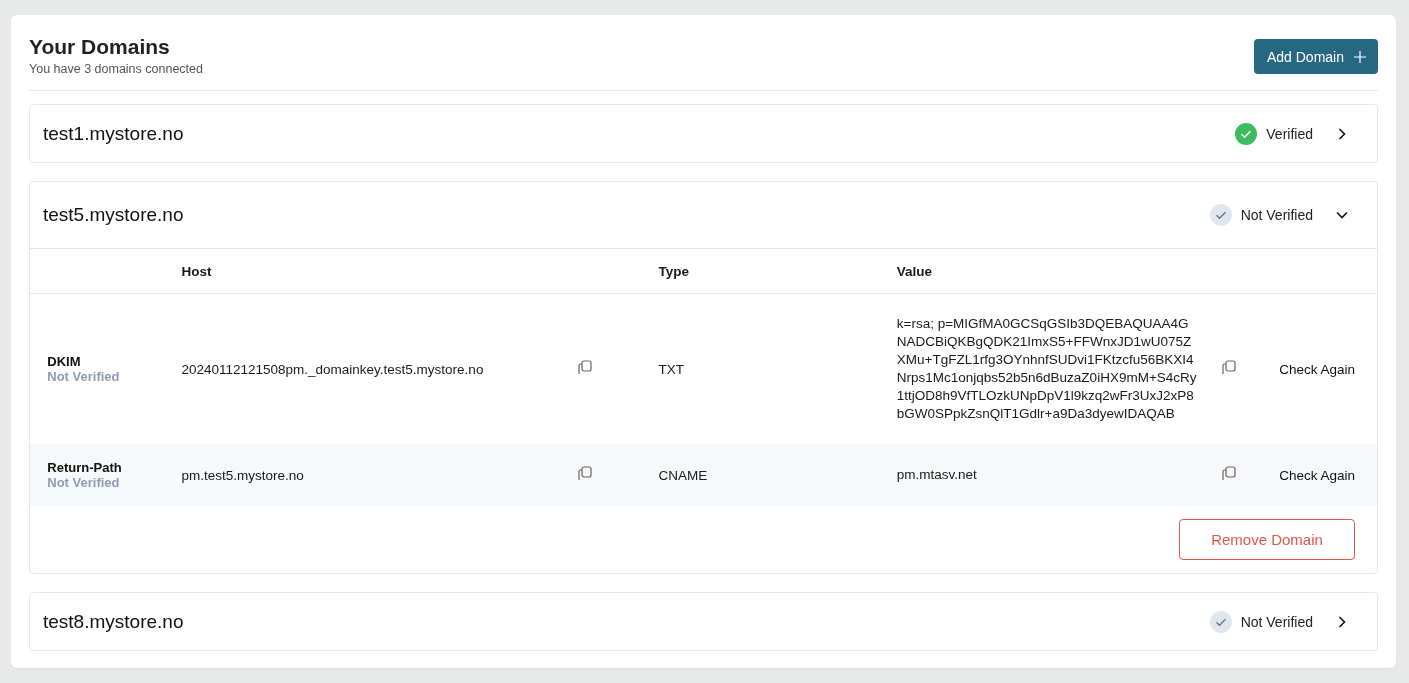 This screenshot has height=683, width=1409. Describe the element at coordinates (626, 215) in the screenshot. I see `domain-name: test5.mystore.no` at that location.